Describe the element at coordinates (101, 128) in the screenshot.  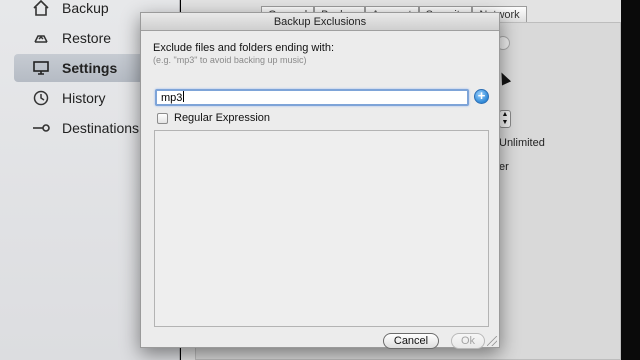
I see `sidebar-item-label: Destinations` at that location.